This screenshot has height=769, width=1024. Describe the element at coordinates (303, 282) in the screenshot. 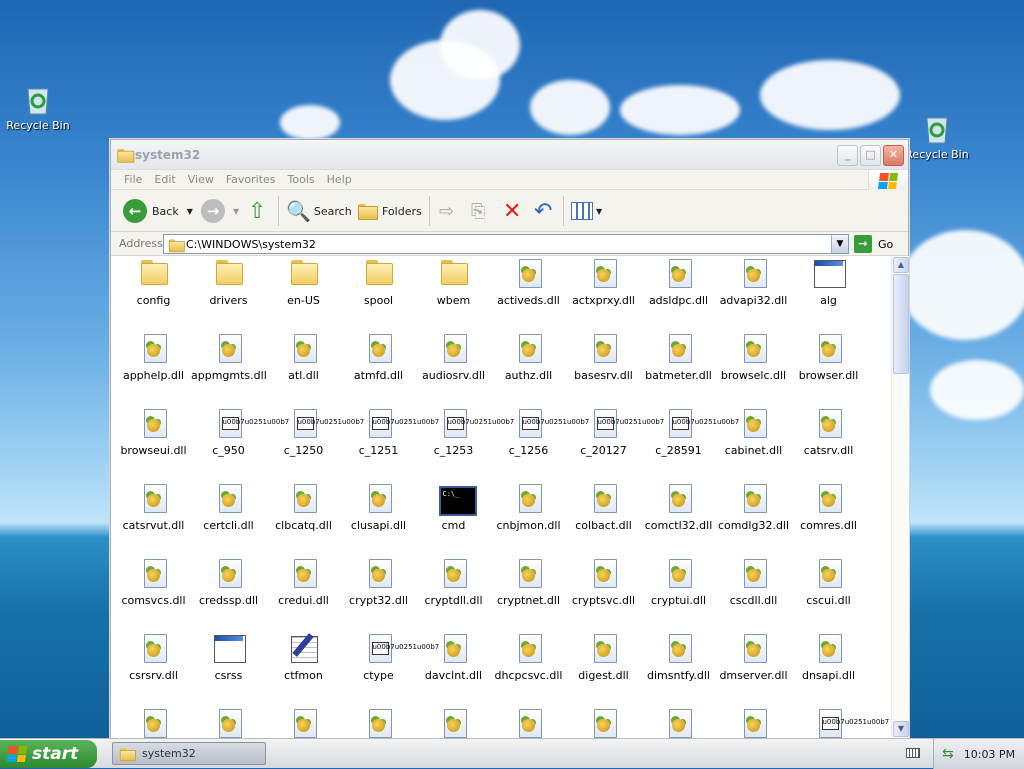

I see `file-item: en-US` at that location.